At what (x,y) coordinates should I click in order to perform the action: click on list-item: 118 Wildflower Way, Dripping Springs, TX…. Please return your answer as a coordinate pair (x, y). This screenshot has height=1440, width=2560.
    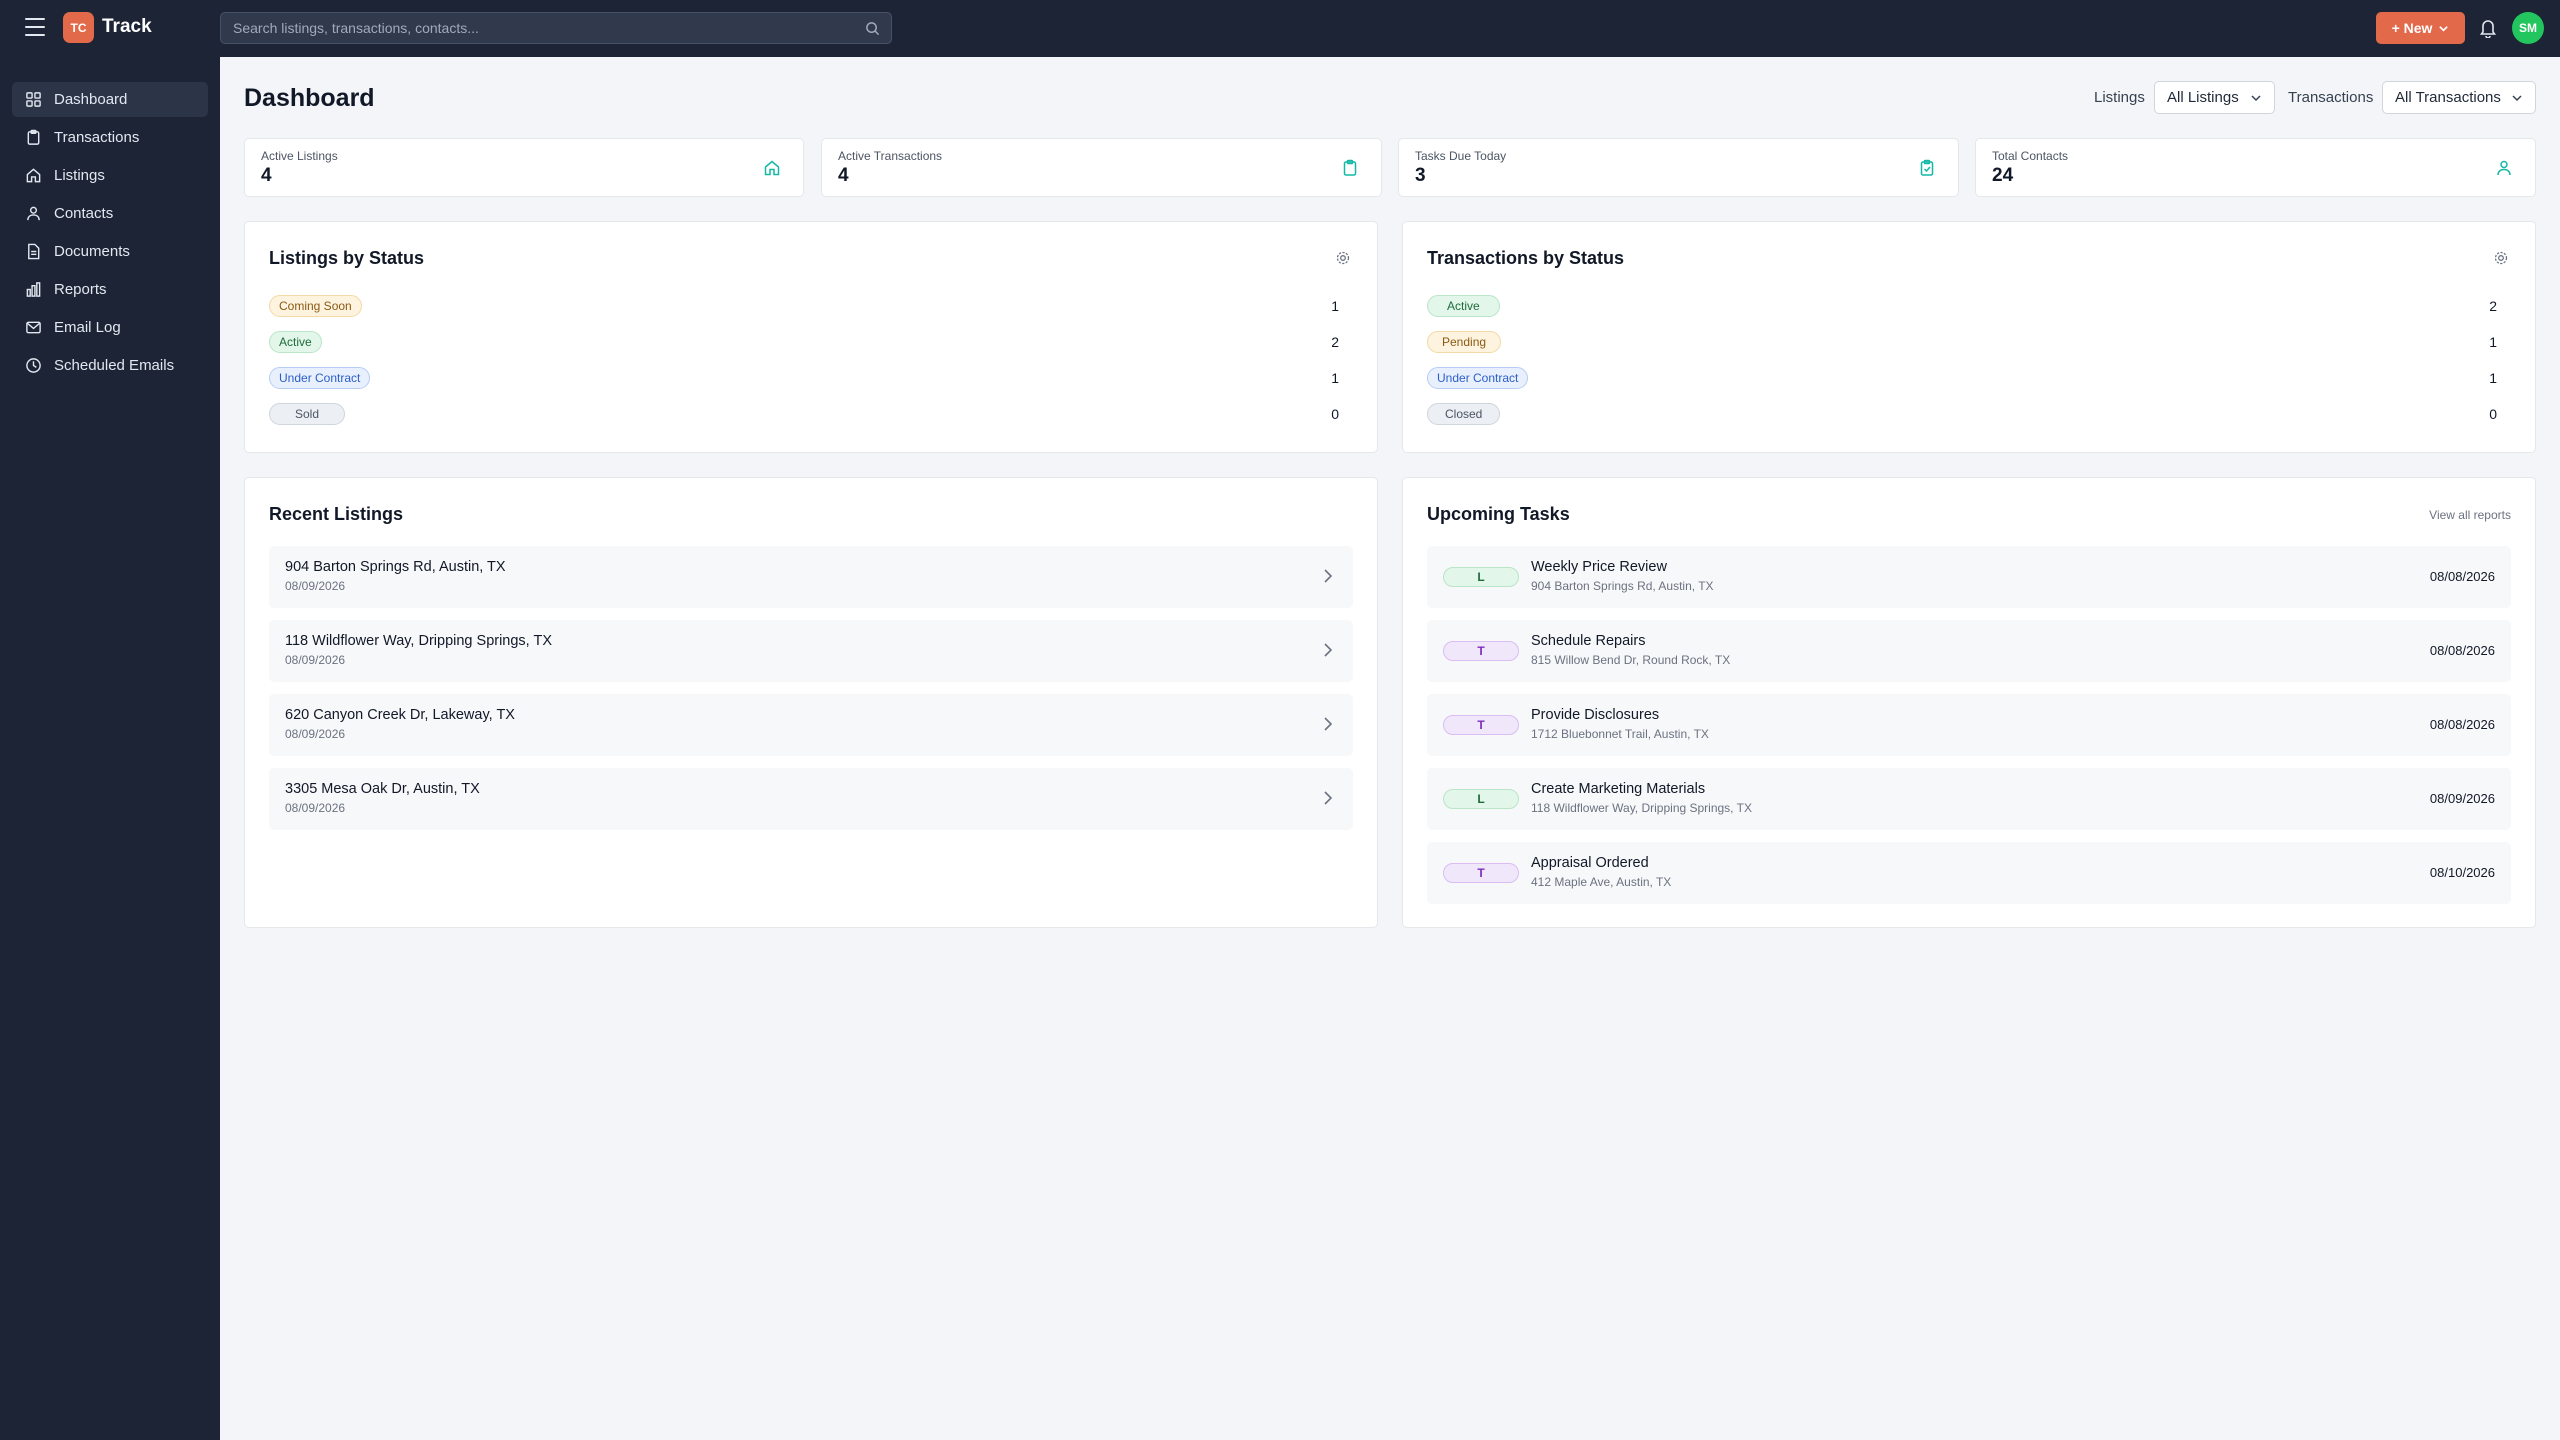
    Looking at the image, I should click on (811, 651).